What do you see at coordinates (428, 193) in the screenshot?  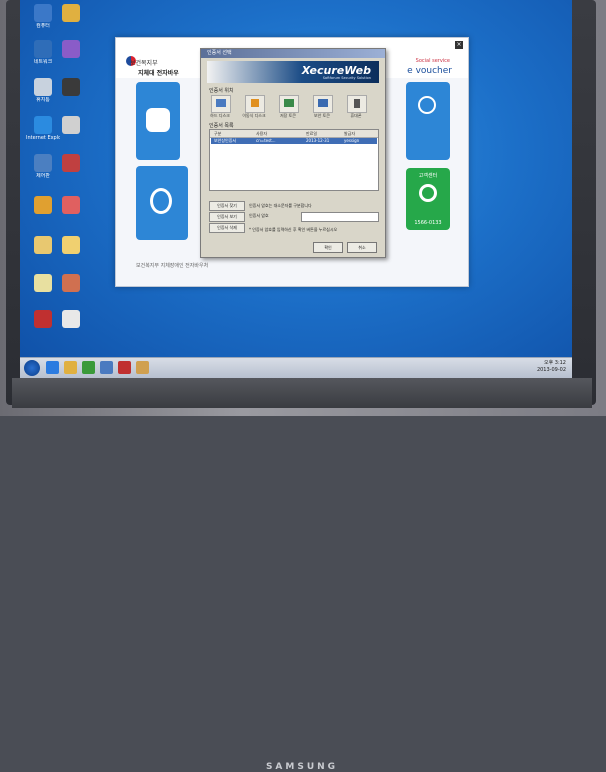 I see `headset-icon` at bounding box center [428, 193].